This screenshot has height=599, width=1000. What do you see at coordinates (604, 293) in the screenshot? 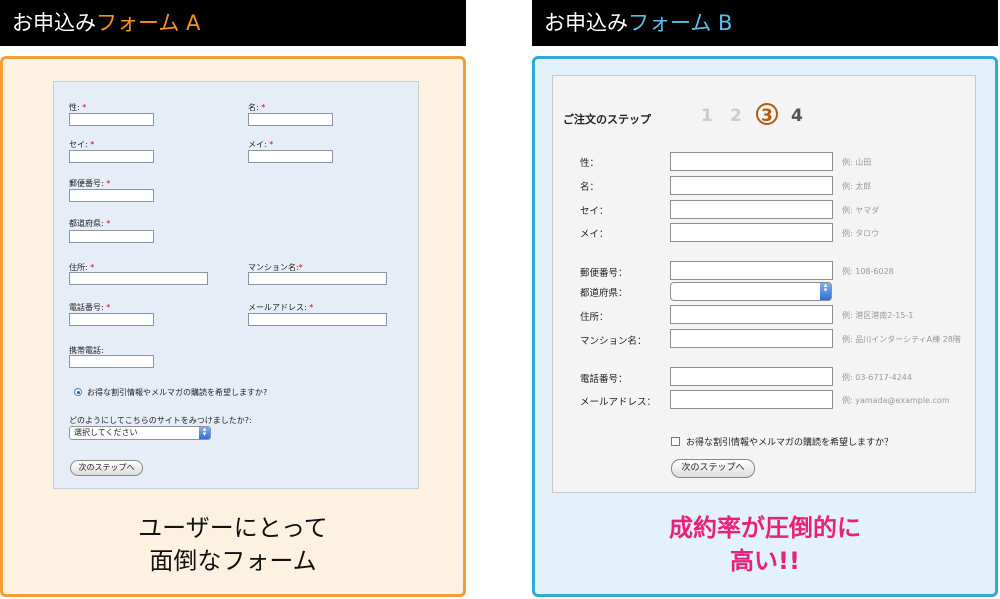
I see `prefecture-label: 都道府県：` at bounding box center [604, 293].